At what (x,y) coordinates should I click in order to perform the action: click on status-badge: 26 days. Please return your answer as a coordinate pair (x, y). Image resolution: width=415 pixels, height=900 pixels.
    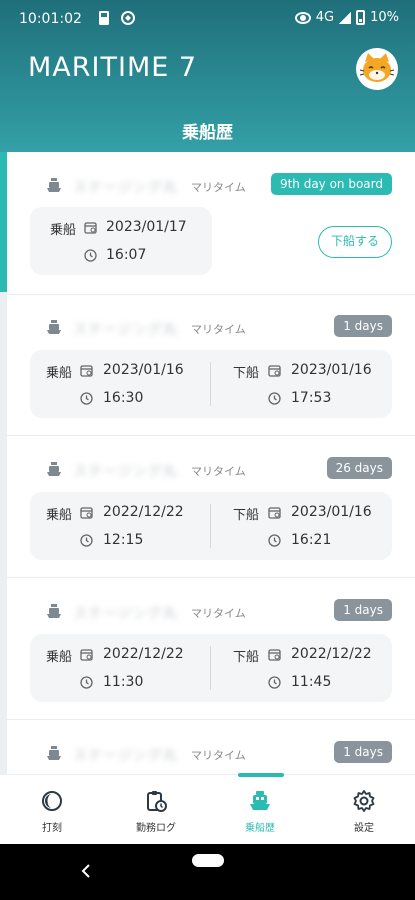
    Looking at the image, I should click on (359, 468).